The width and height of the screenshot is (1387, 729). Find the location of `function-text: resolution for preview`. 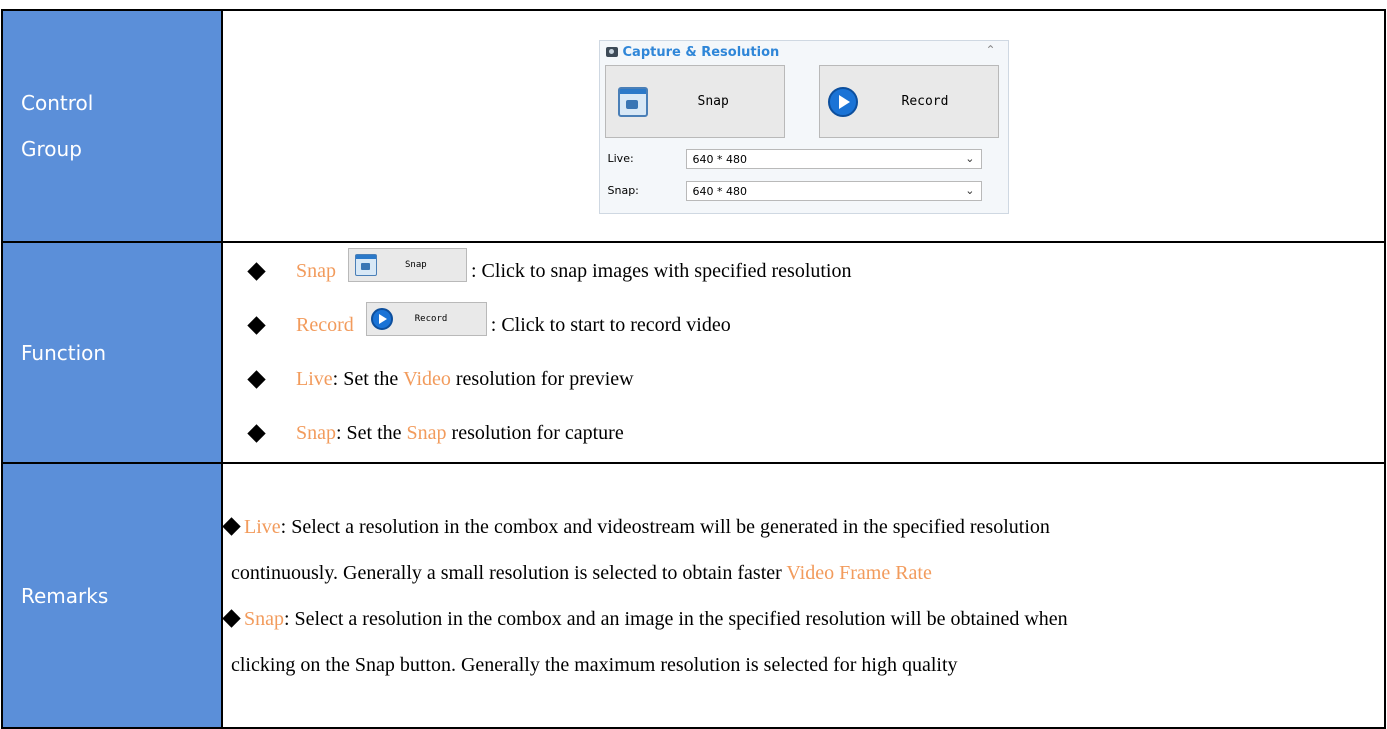

function-text: resolution for preview is located at coordinates (542, 379).